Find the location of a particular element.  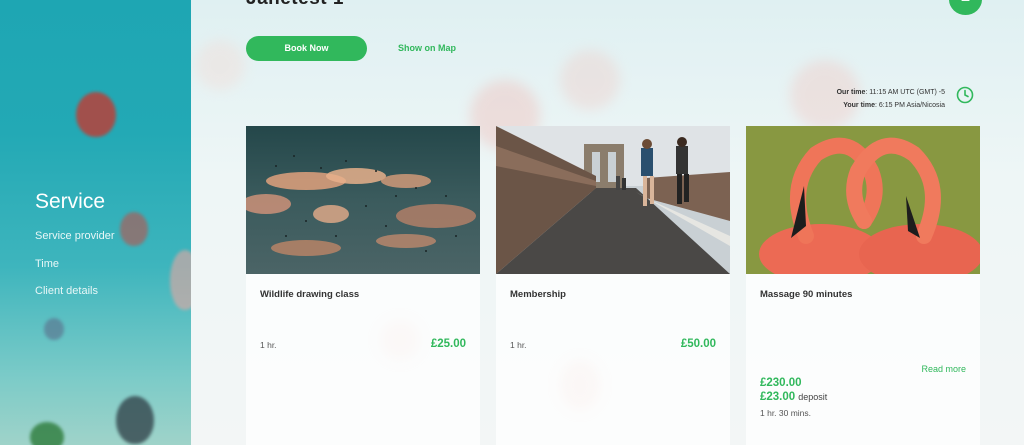

menu-icon: – is located at coordinates (966, 3).